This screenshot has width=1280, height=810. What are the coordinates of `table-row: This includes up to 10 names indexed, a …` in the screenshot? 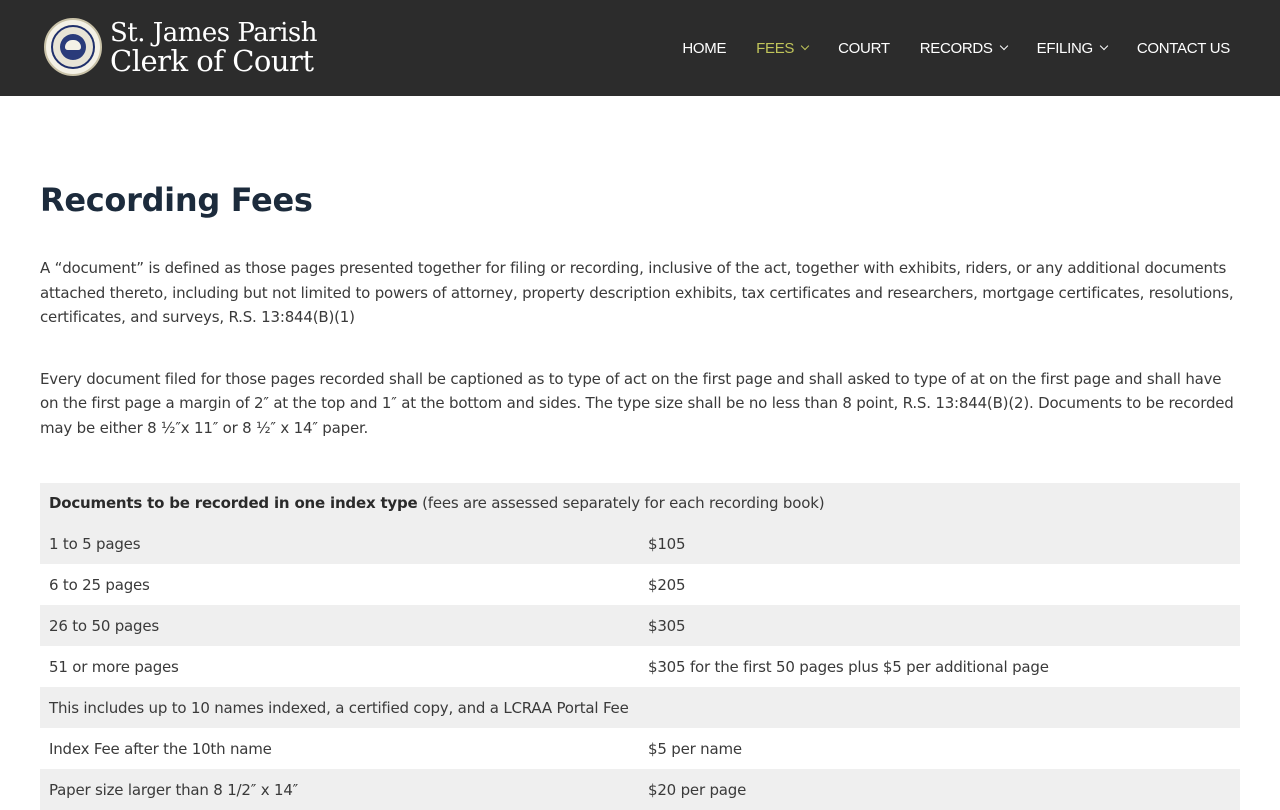 It's located at (640, 707).